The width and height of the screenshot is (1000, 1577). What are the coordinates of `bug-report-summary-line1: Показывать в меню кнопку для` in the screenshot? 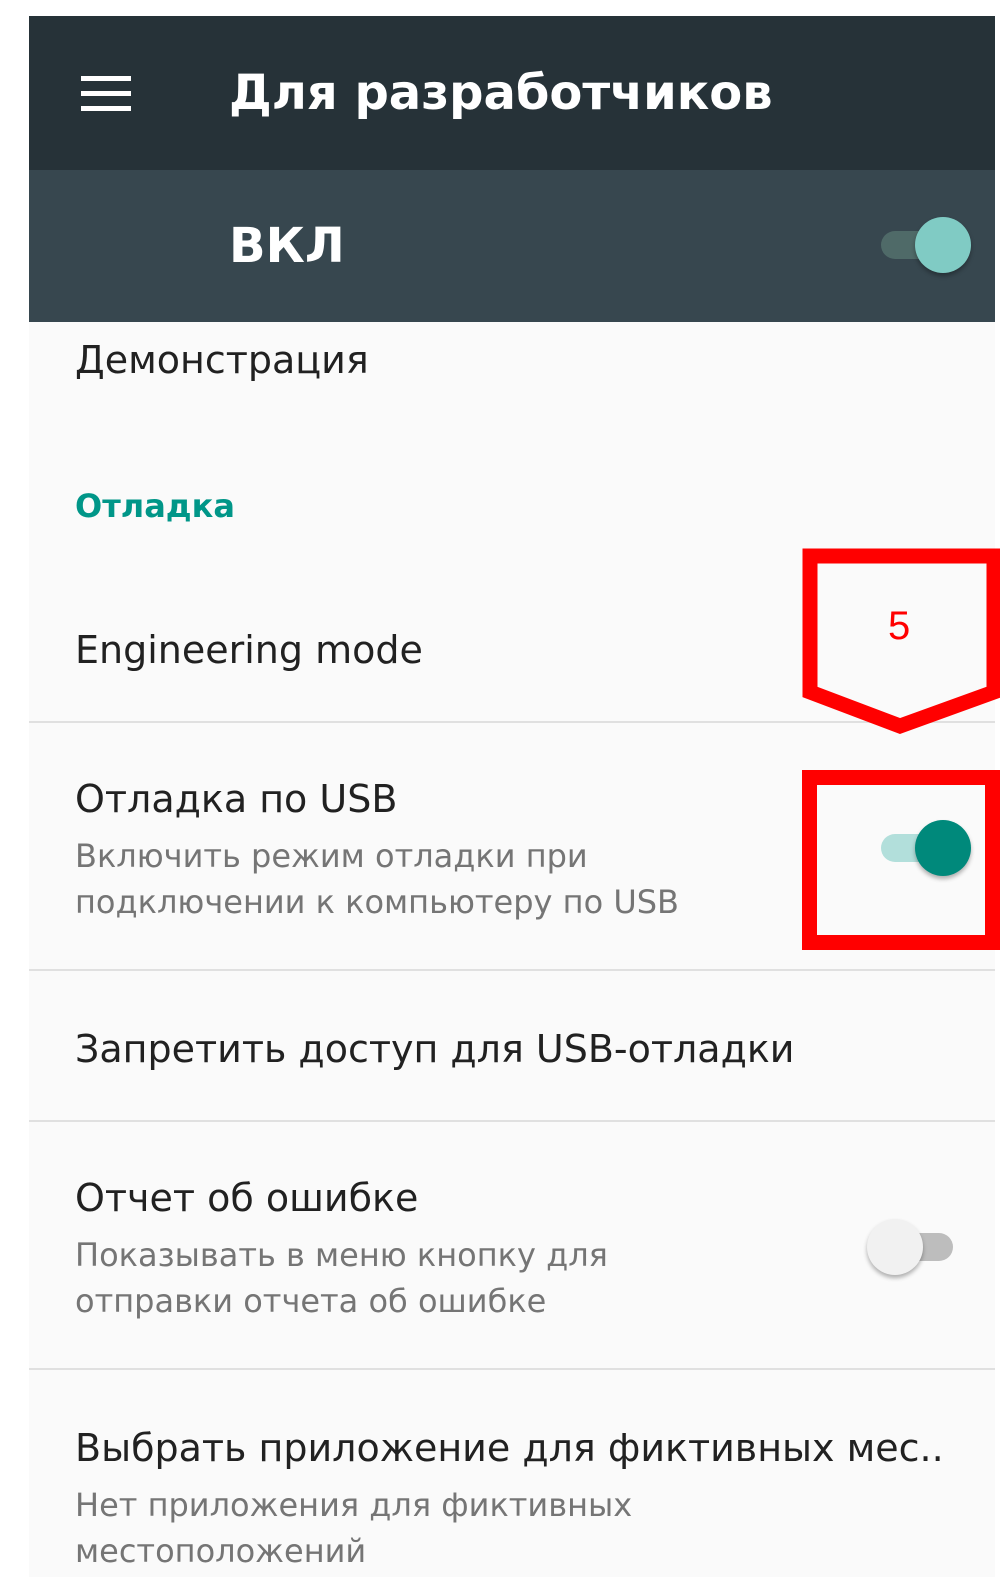 It's located at (341, 1255).